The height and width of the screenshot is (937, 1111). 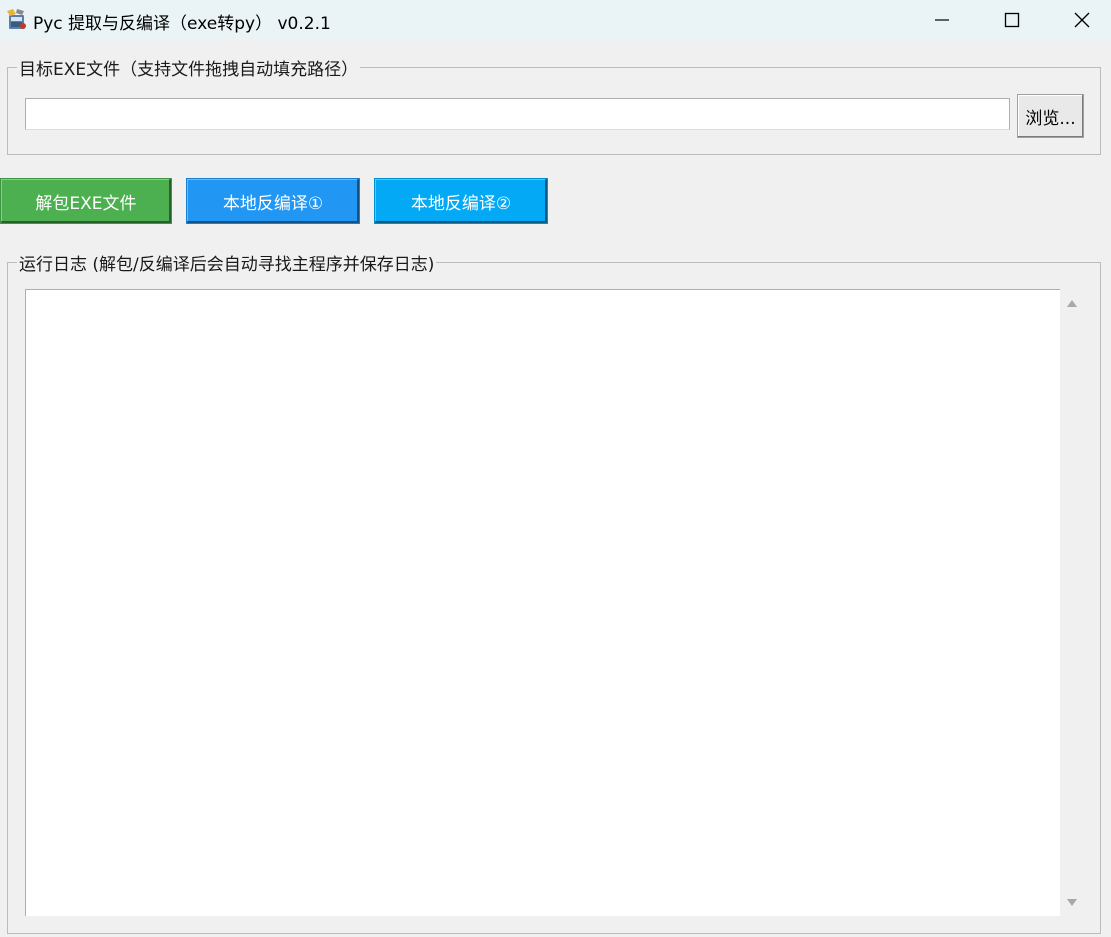 I want to click on title-bar: Pyc 提取与反编译（exe转py） v0.2.1, so click(x=555, y=20).